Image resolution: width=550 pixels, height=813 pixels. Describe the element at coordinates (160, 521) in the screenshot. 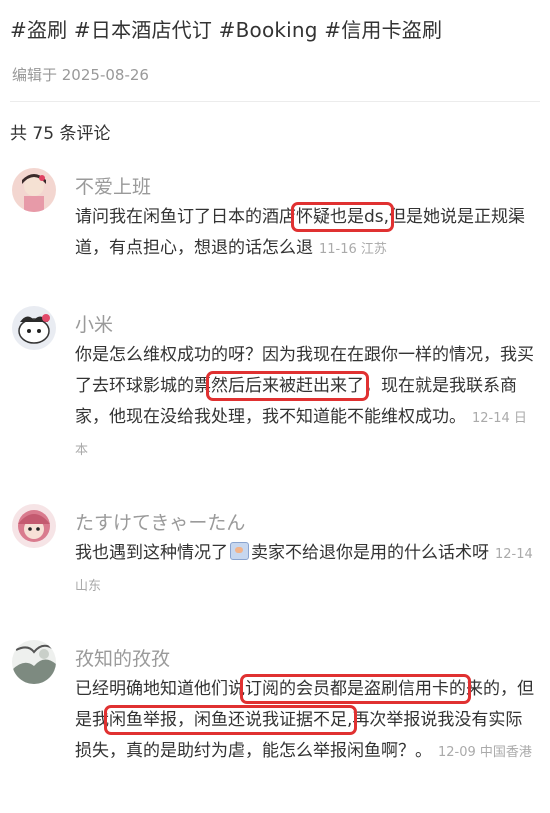

I see `comment-username: たすけてきゃーたん` at that location.